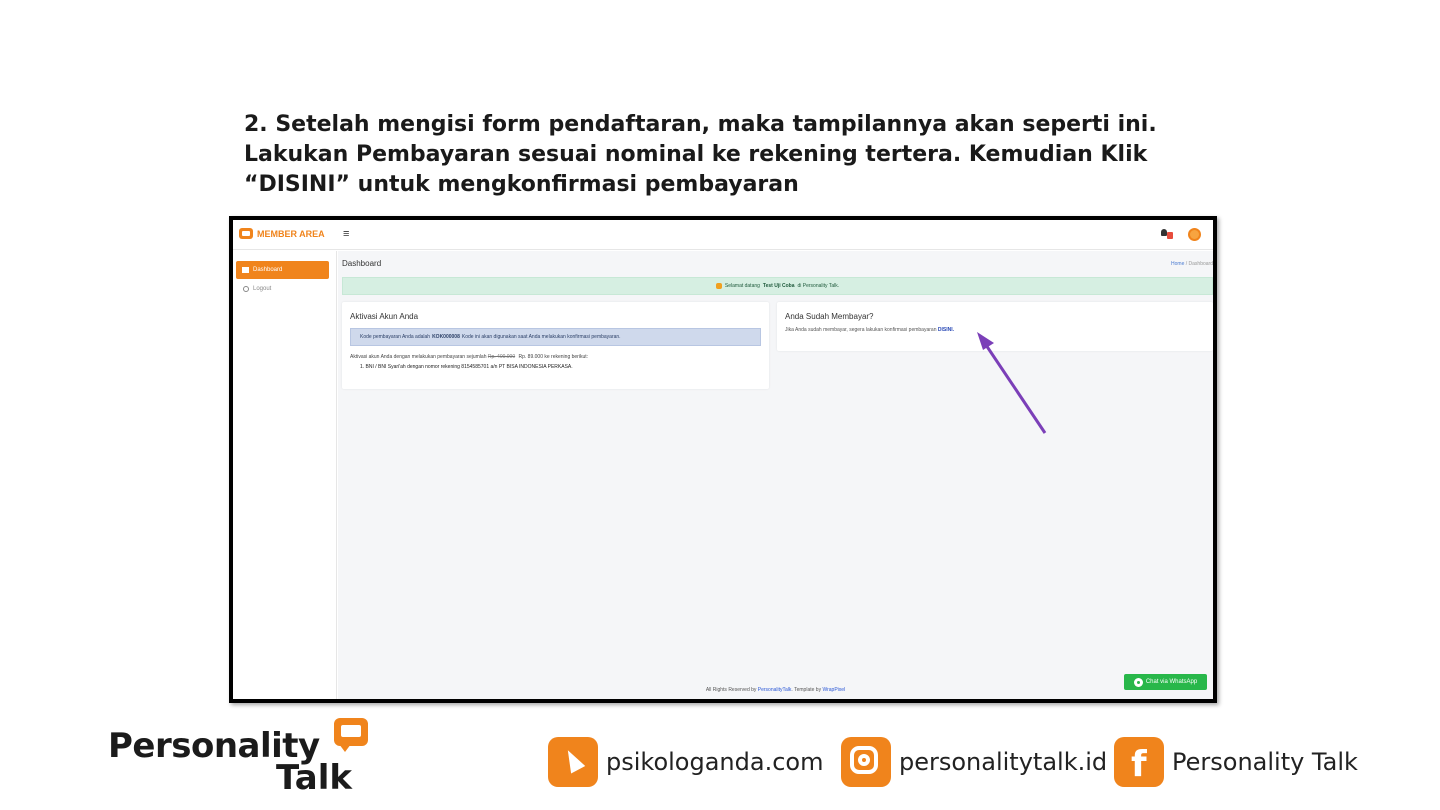 The height and width of the screenshot is (810, 1440). What do you see at coordinates (1003, 762) in the screenshot?
I see `instagram-label: personalitytalk.id` at bounding box center [1003, 762].